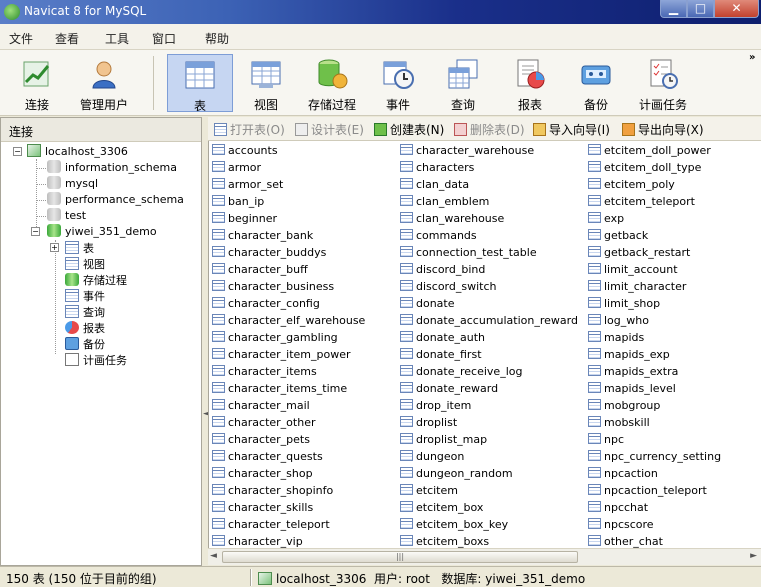 The height and width of the screenshot is (587, 761). What do you see at coordinates (606, 220) in the screenshot?
I see `table-list-item: exp` at bounding box center [606, 220].